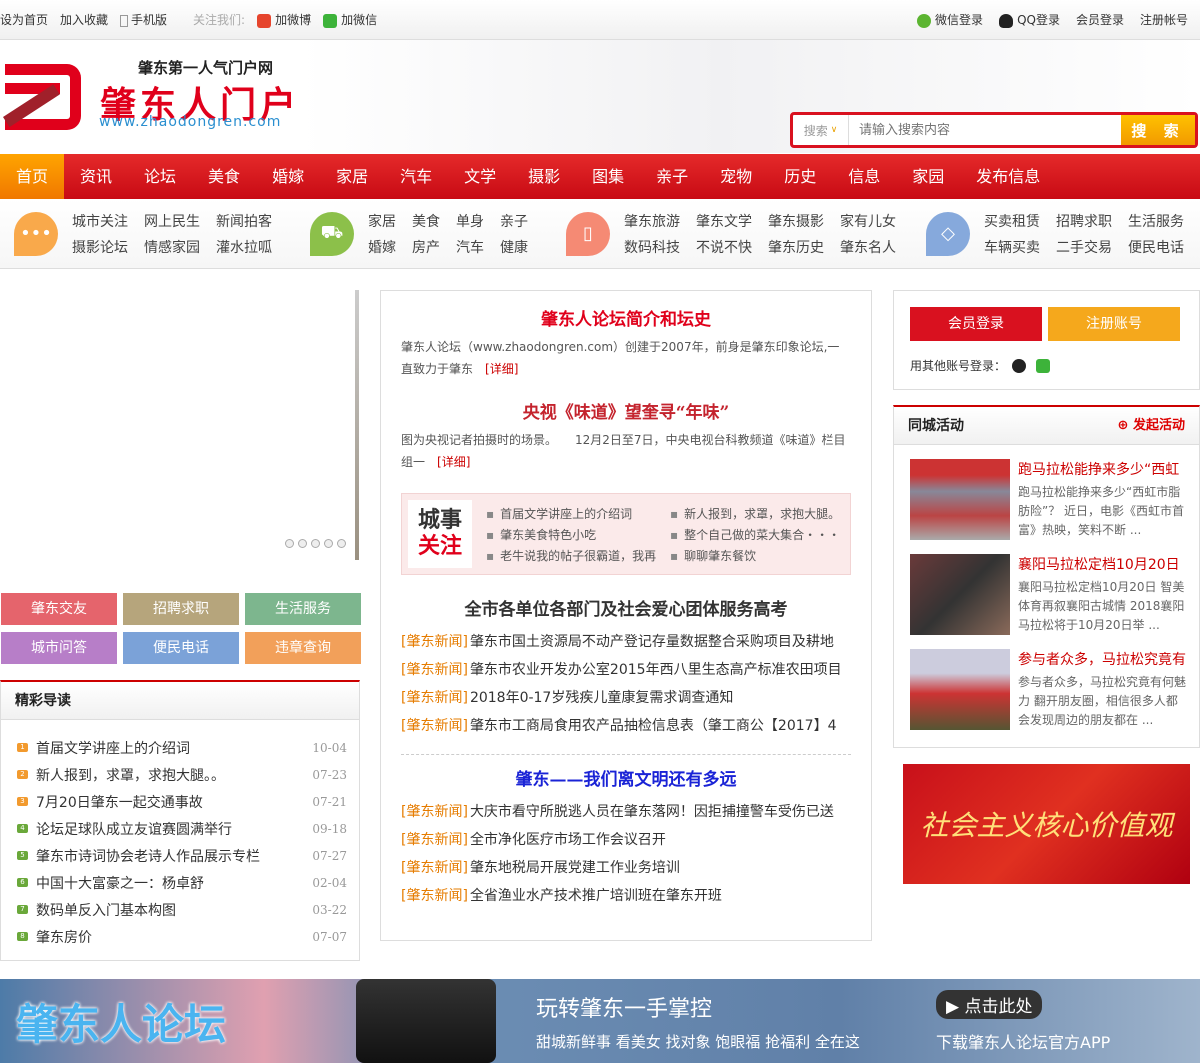  Describe the element at coordinates (821, 130) in the screenshot. I see `search-scope-select: 搜索 ∨` at that location.